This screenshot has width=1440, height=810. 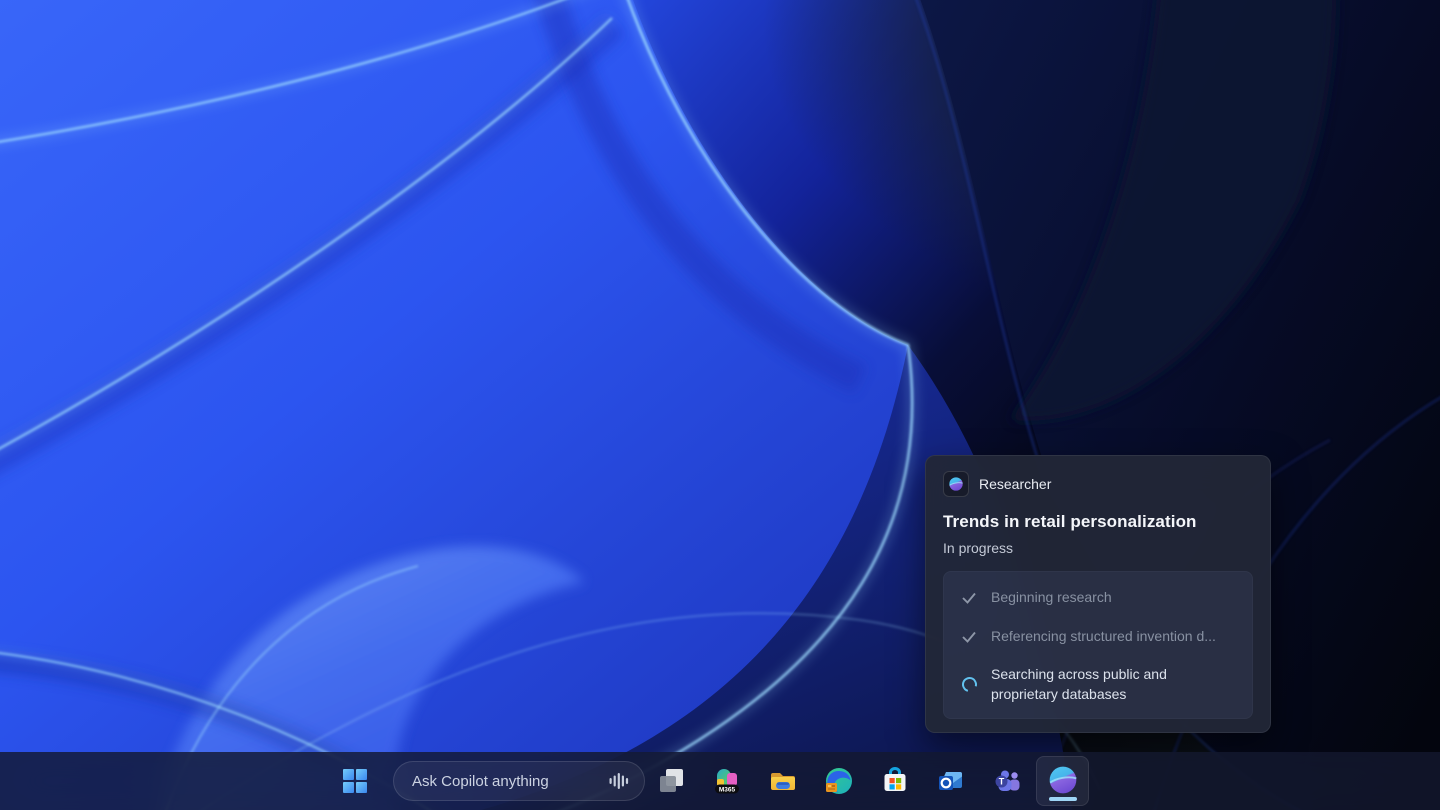 I want to click on spinner-icon, so click(x=969, y=684).